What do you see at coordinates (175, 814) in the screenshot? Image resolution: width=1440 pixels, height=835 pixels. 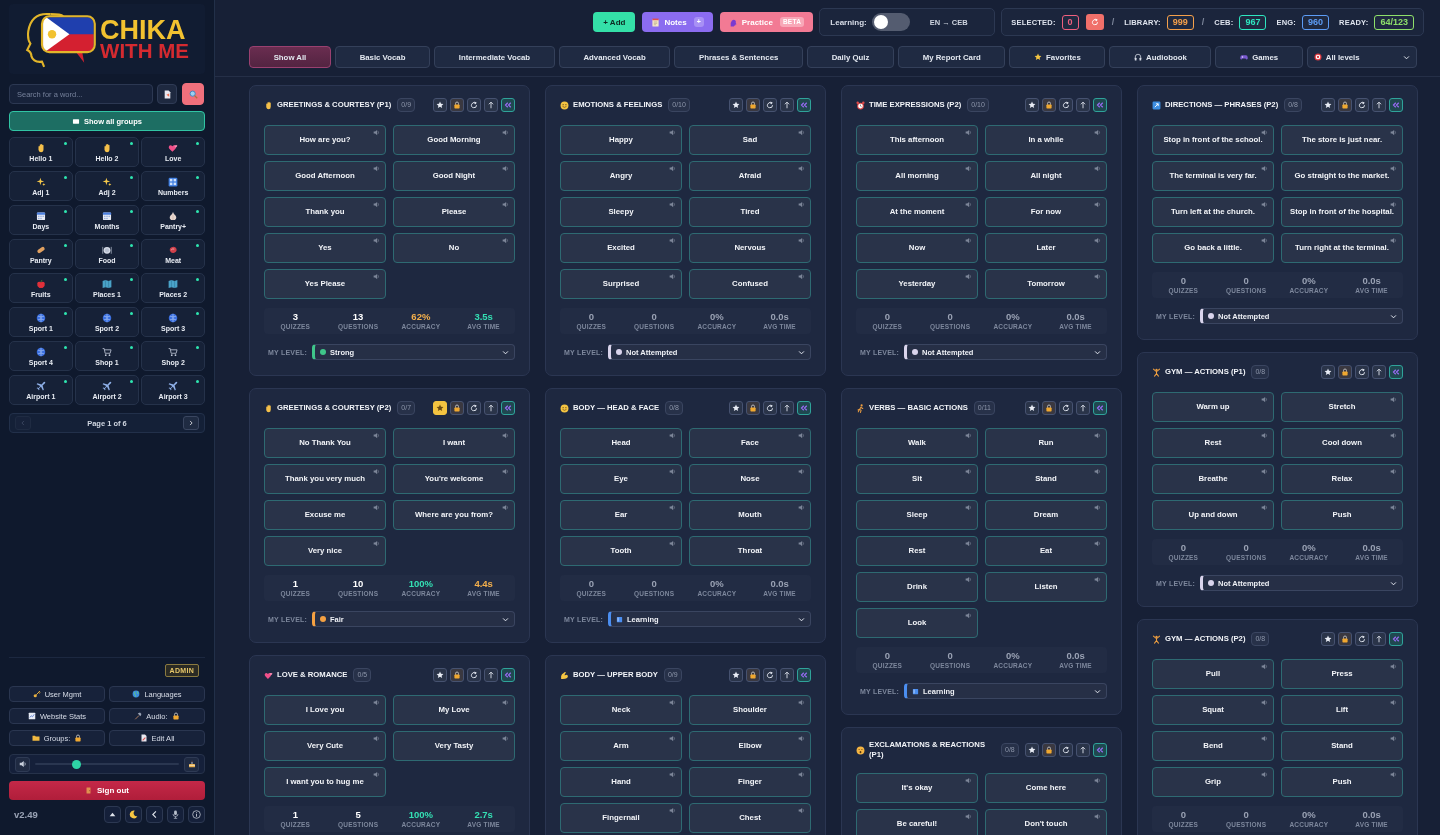 I see `microphone-button` at bounding box center [175, 814].